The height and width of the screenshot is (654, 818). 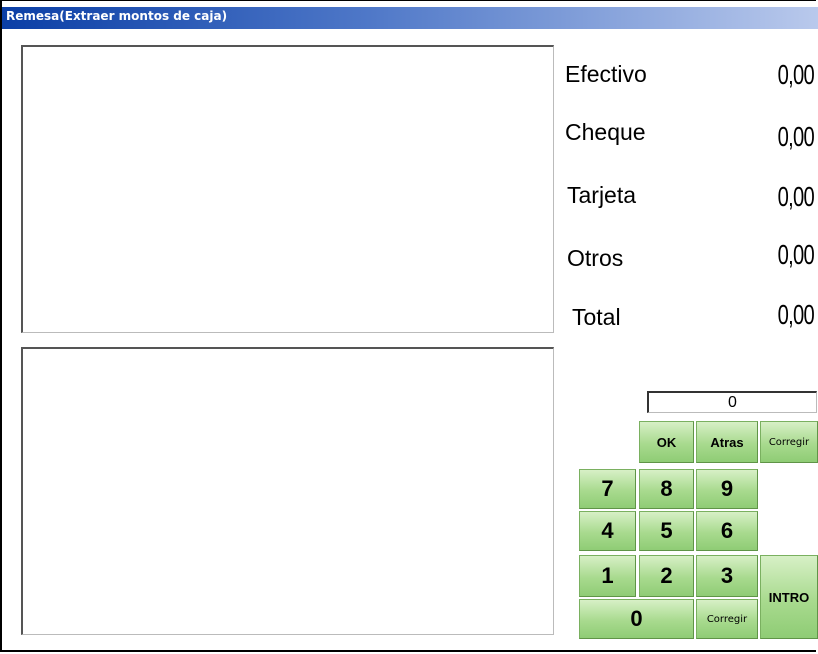 I want to click on corregir-top-button: Corregir, so click(x=789, y=442).